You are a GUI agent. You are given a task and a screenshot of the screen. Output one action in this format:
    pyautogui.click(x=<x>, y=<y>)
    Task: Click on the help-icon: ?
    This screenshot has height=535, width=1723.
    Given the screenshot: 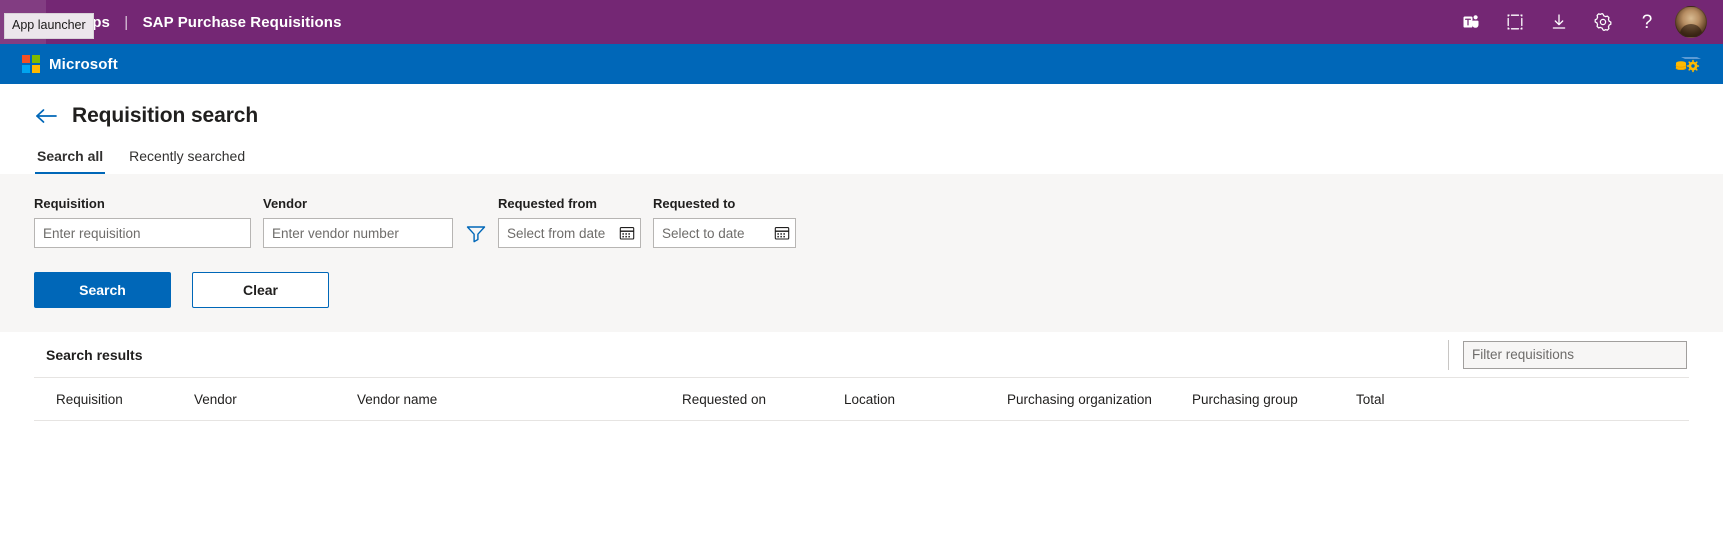 What is the action you would take?
    pyautogui.click(x=1647, y=22)
    